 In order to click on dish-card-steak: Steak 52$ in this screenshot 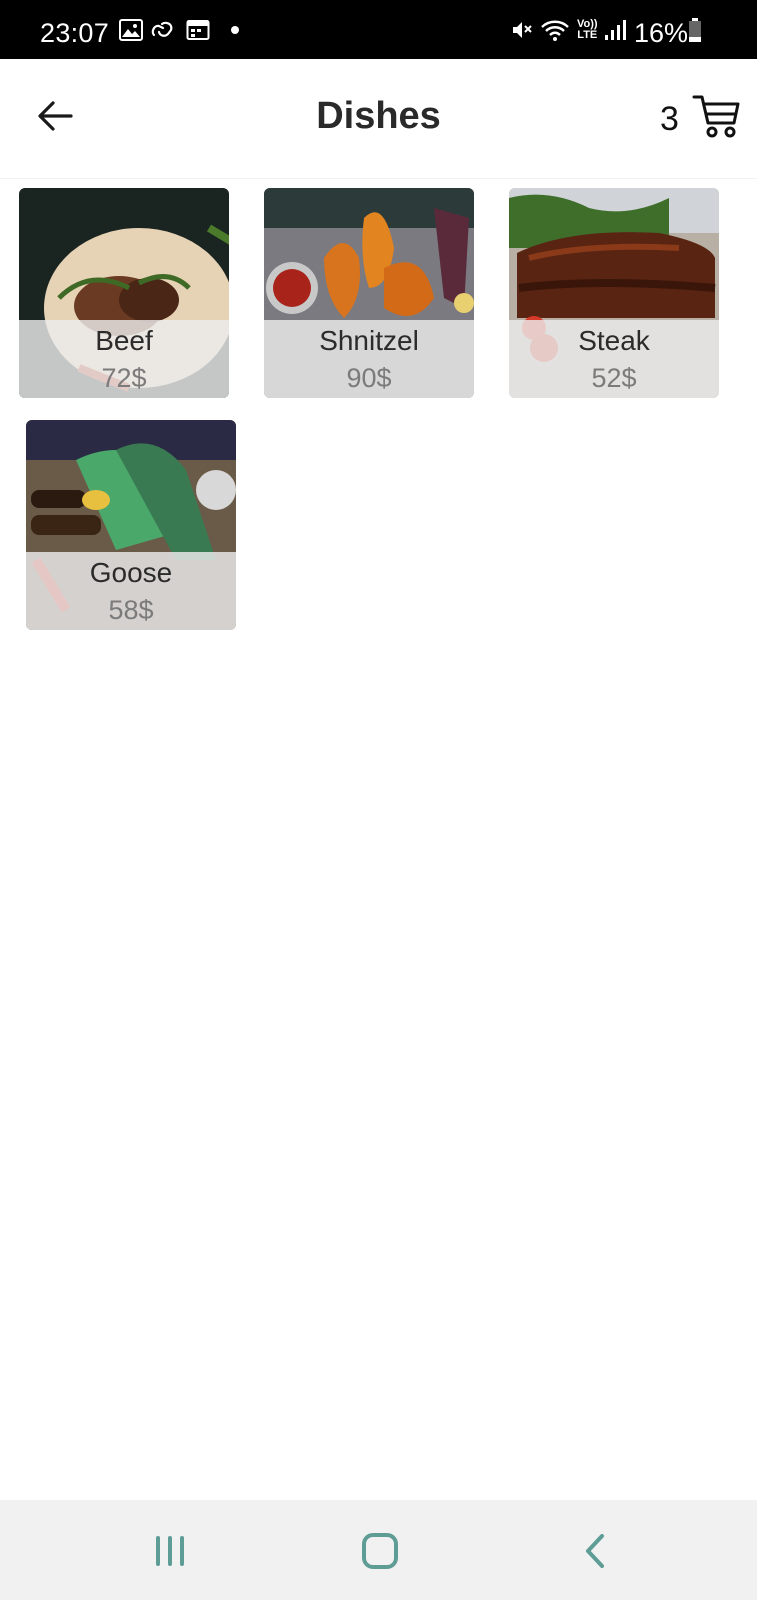, I will do `click(614, 293)`.